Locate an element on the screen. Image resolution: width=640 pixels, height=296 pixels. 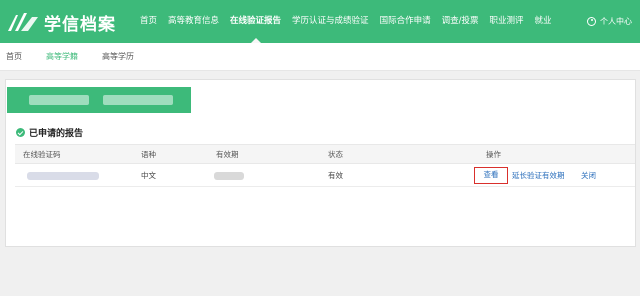
logo-icon is located at coordinates (23, 22).